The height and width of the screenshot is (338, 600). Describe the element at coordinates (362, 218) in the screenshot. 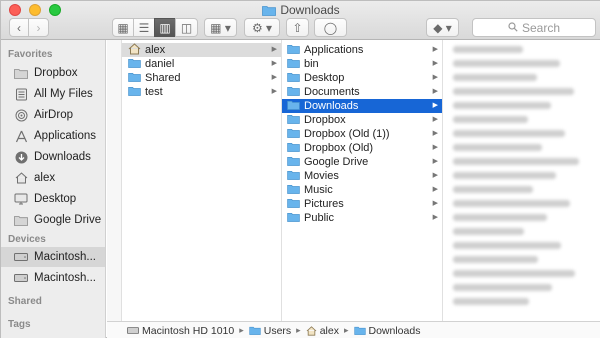

I see `list-item: Public ▶` at that location.